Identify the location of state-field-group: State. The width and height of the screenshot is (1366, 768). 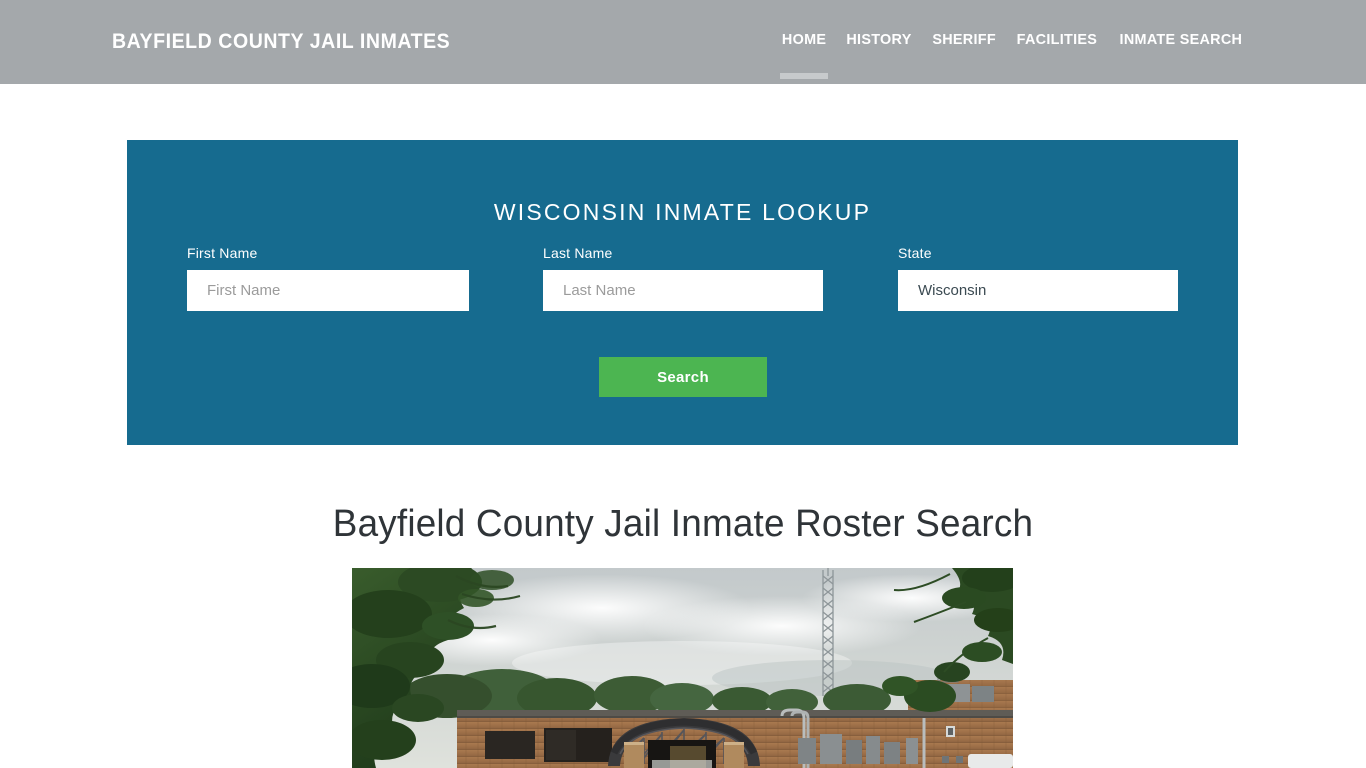
(1038, 278).